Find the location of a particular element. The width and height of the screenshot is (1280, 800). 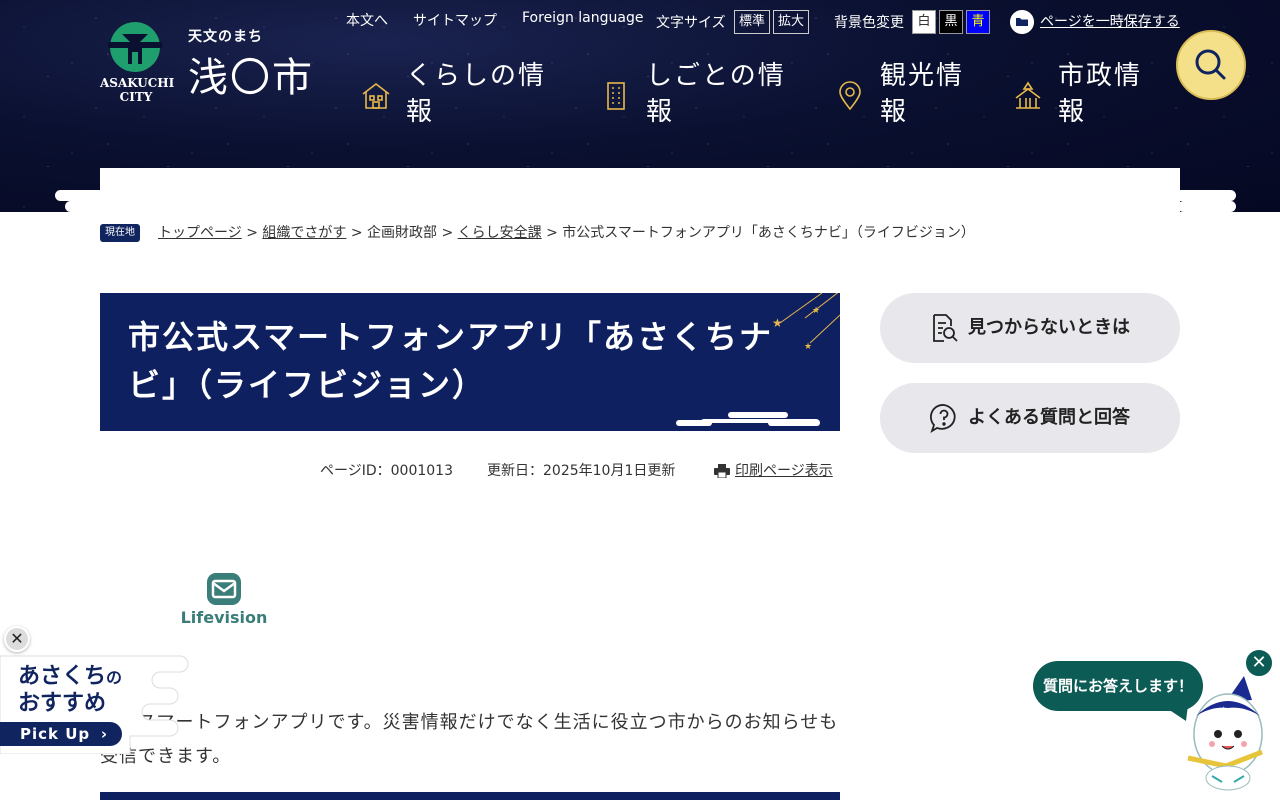

skip-to-content-link: 本文へ is located at coordinates (367, 22).